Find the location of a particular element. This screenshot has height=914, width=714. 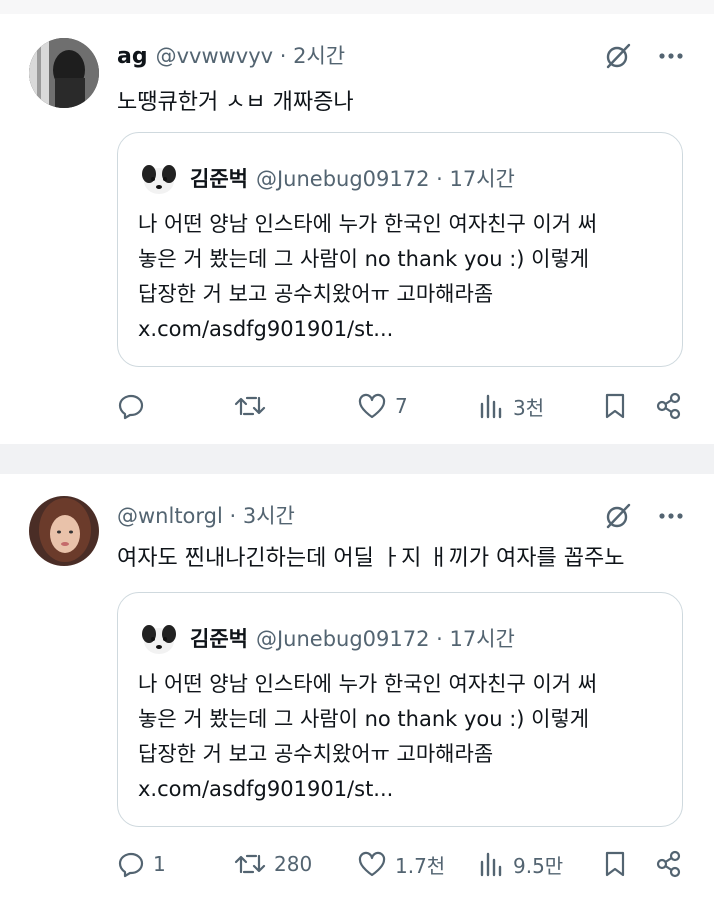

views-button: 9.5만 is located at coordinates (521, 864).